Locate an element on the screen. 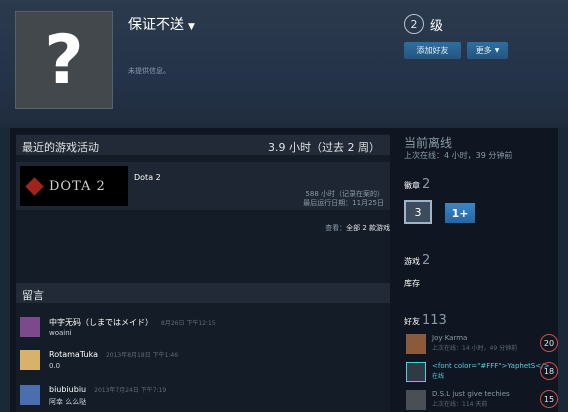 This screenshot has width=568, height=412. comment-author: biubiubiu is located at coordinates (67, 389).